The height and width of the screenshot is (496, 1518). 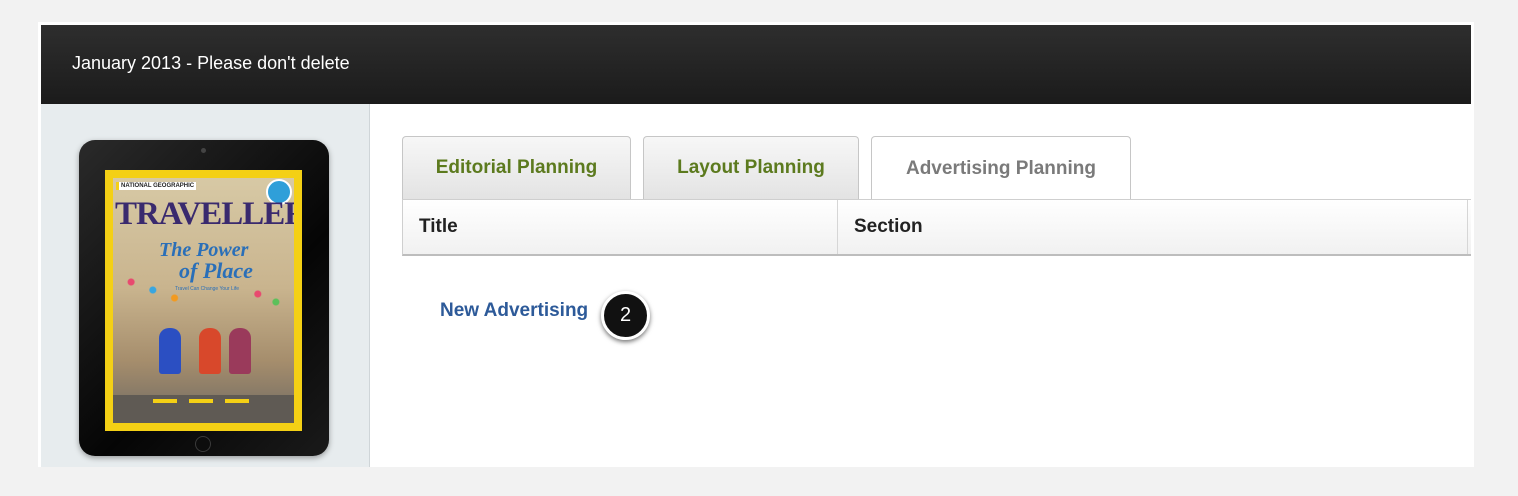 What do you see at coordinates (203, 150) in the screenshot?
I see `tablet-camera-icon` at bounding box center [203, 150].